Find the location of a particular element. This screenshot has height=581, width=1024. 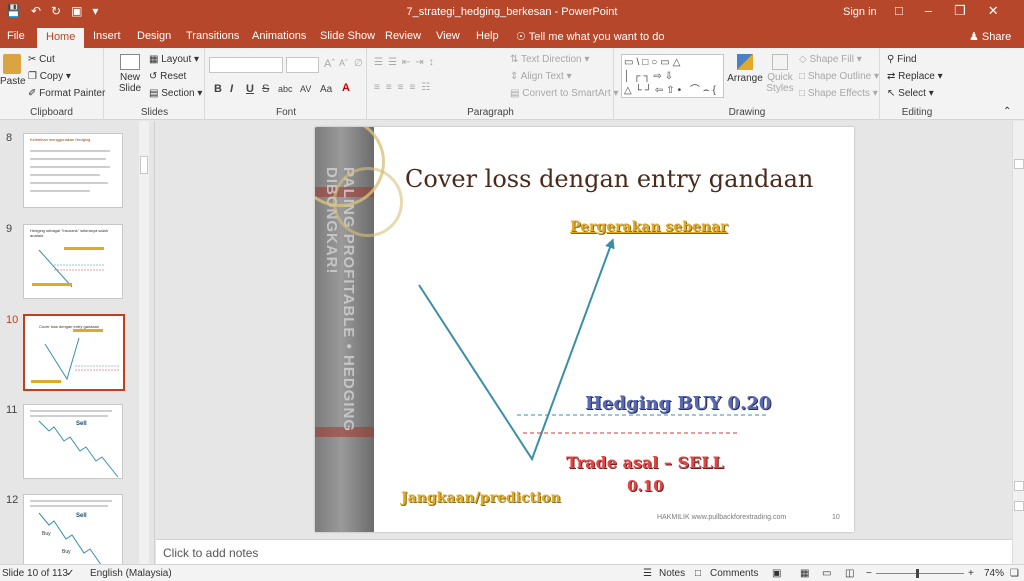

slide-number: 10 is located at coordinates (836, 517).